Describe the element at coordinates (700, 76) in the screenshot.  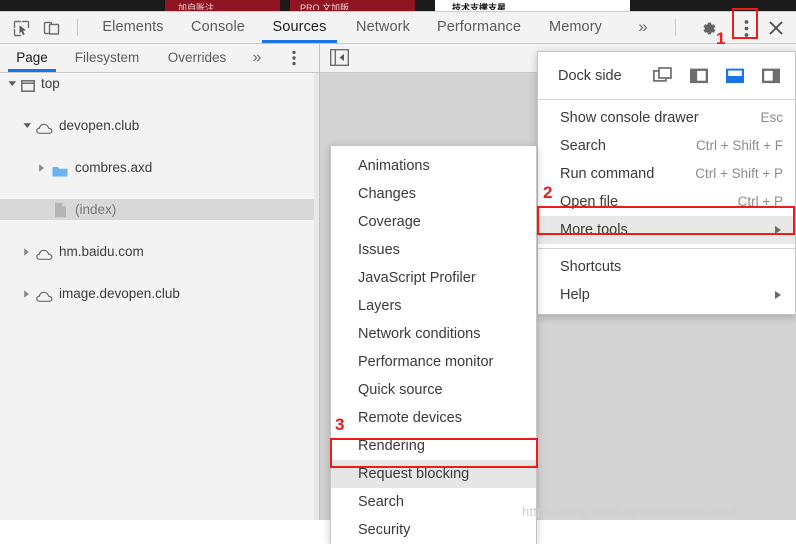
I see `dock-to-left-icon` at that location.